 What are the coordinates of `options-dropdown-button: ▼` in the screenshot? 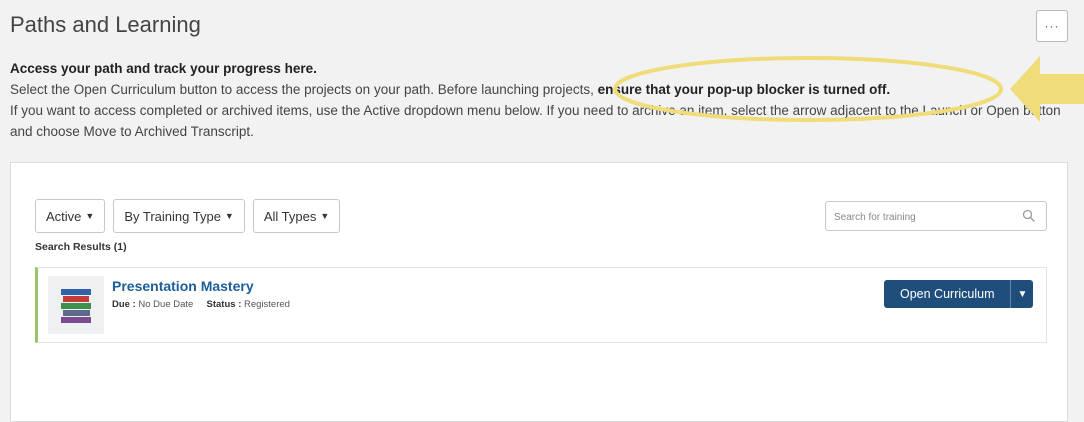 It's located at (1022, 294).